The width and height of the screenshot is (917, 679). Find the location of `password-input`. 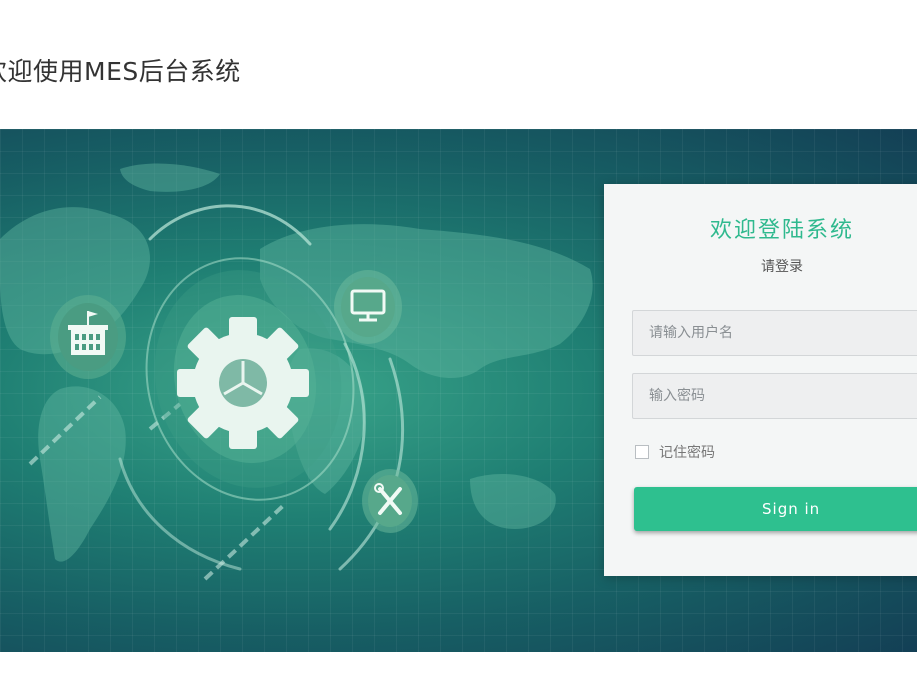

password-input is located at coordinates (774, 396).